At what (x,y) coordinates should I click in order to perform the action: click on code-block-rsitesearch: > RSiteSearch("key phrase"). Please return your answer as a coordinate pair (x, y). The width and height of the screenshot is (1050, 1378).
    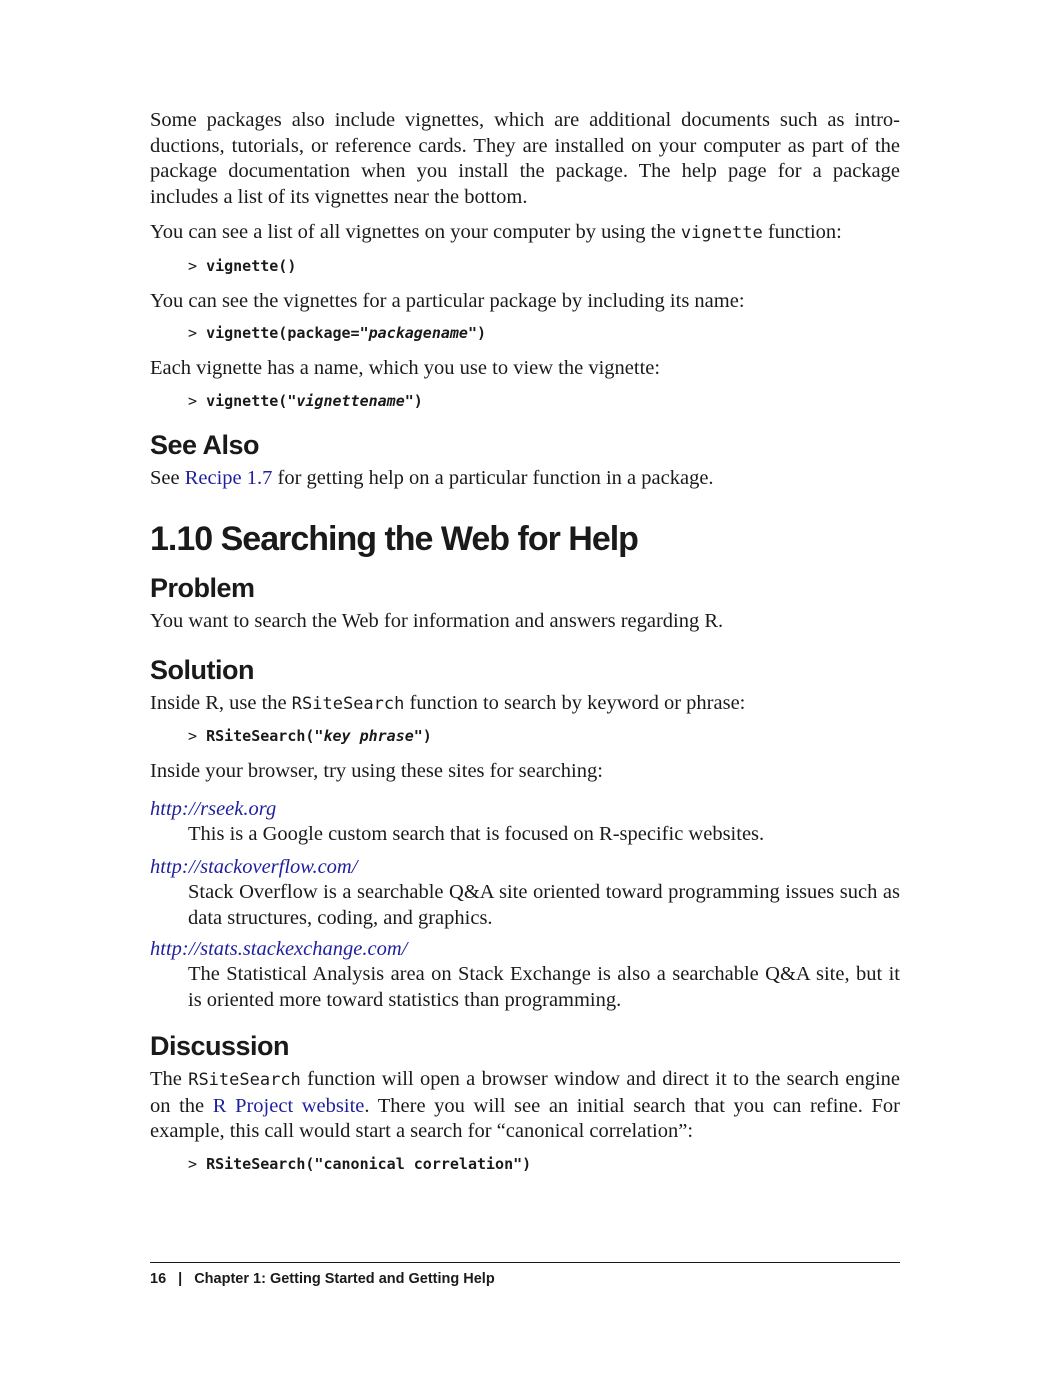
    Looking at the image, I should click on (310, 736).